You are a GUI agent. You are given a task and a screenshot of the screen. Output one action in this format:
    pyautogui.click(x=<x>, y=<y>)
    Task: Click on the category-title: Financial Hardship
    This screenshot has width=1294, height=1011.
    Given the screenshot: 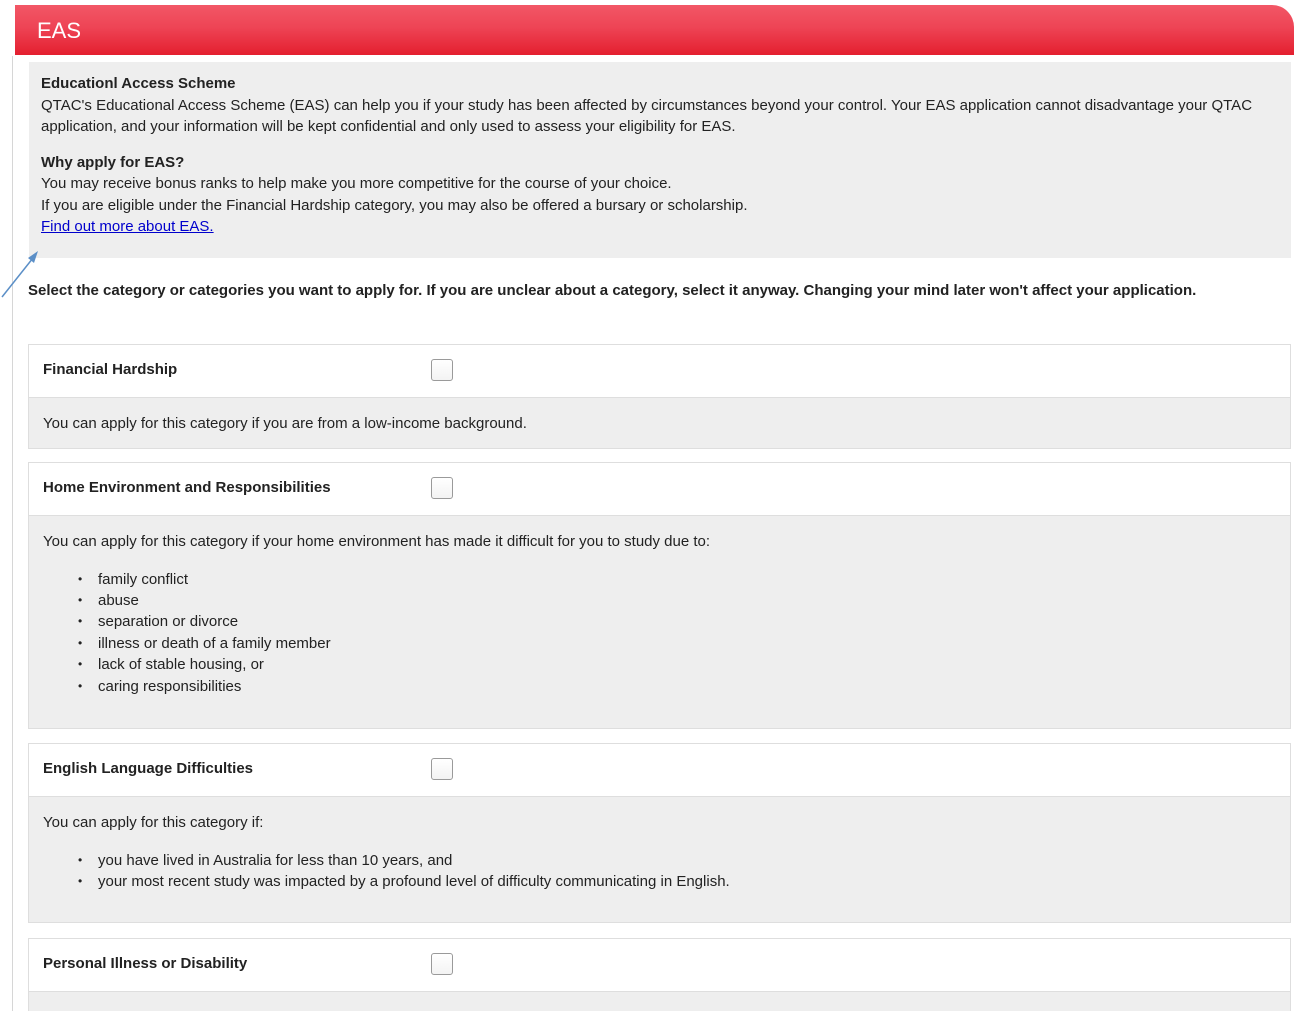 What is the action you would take?
    pyautogui.click(x=110, y=369)
    